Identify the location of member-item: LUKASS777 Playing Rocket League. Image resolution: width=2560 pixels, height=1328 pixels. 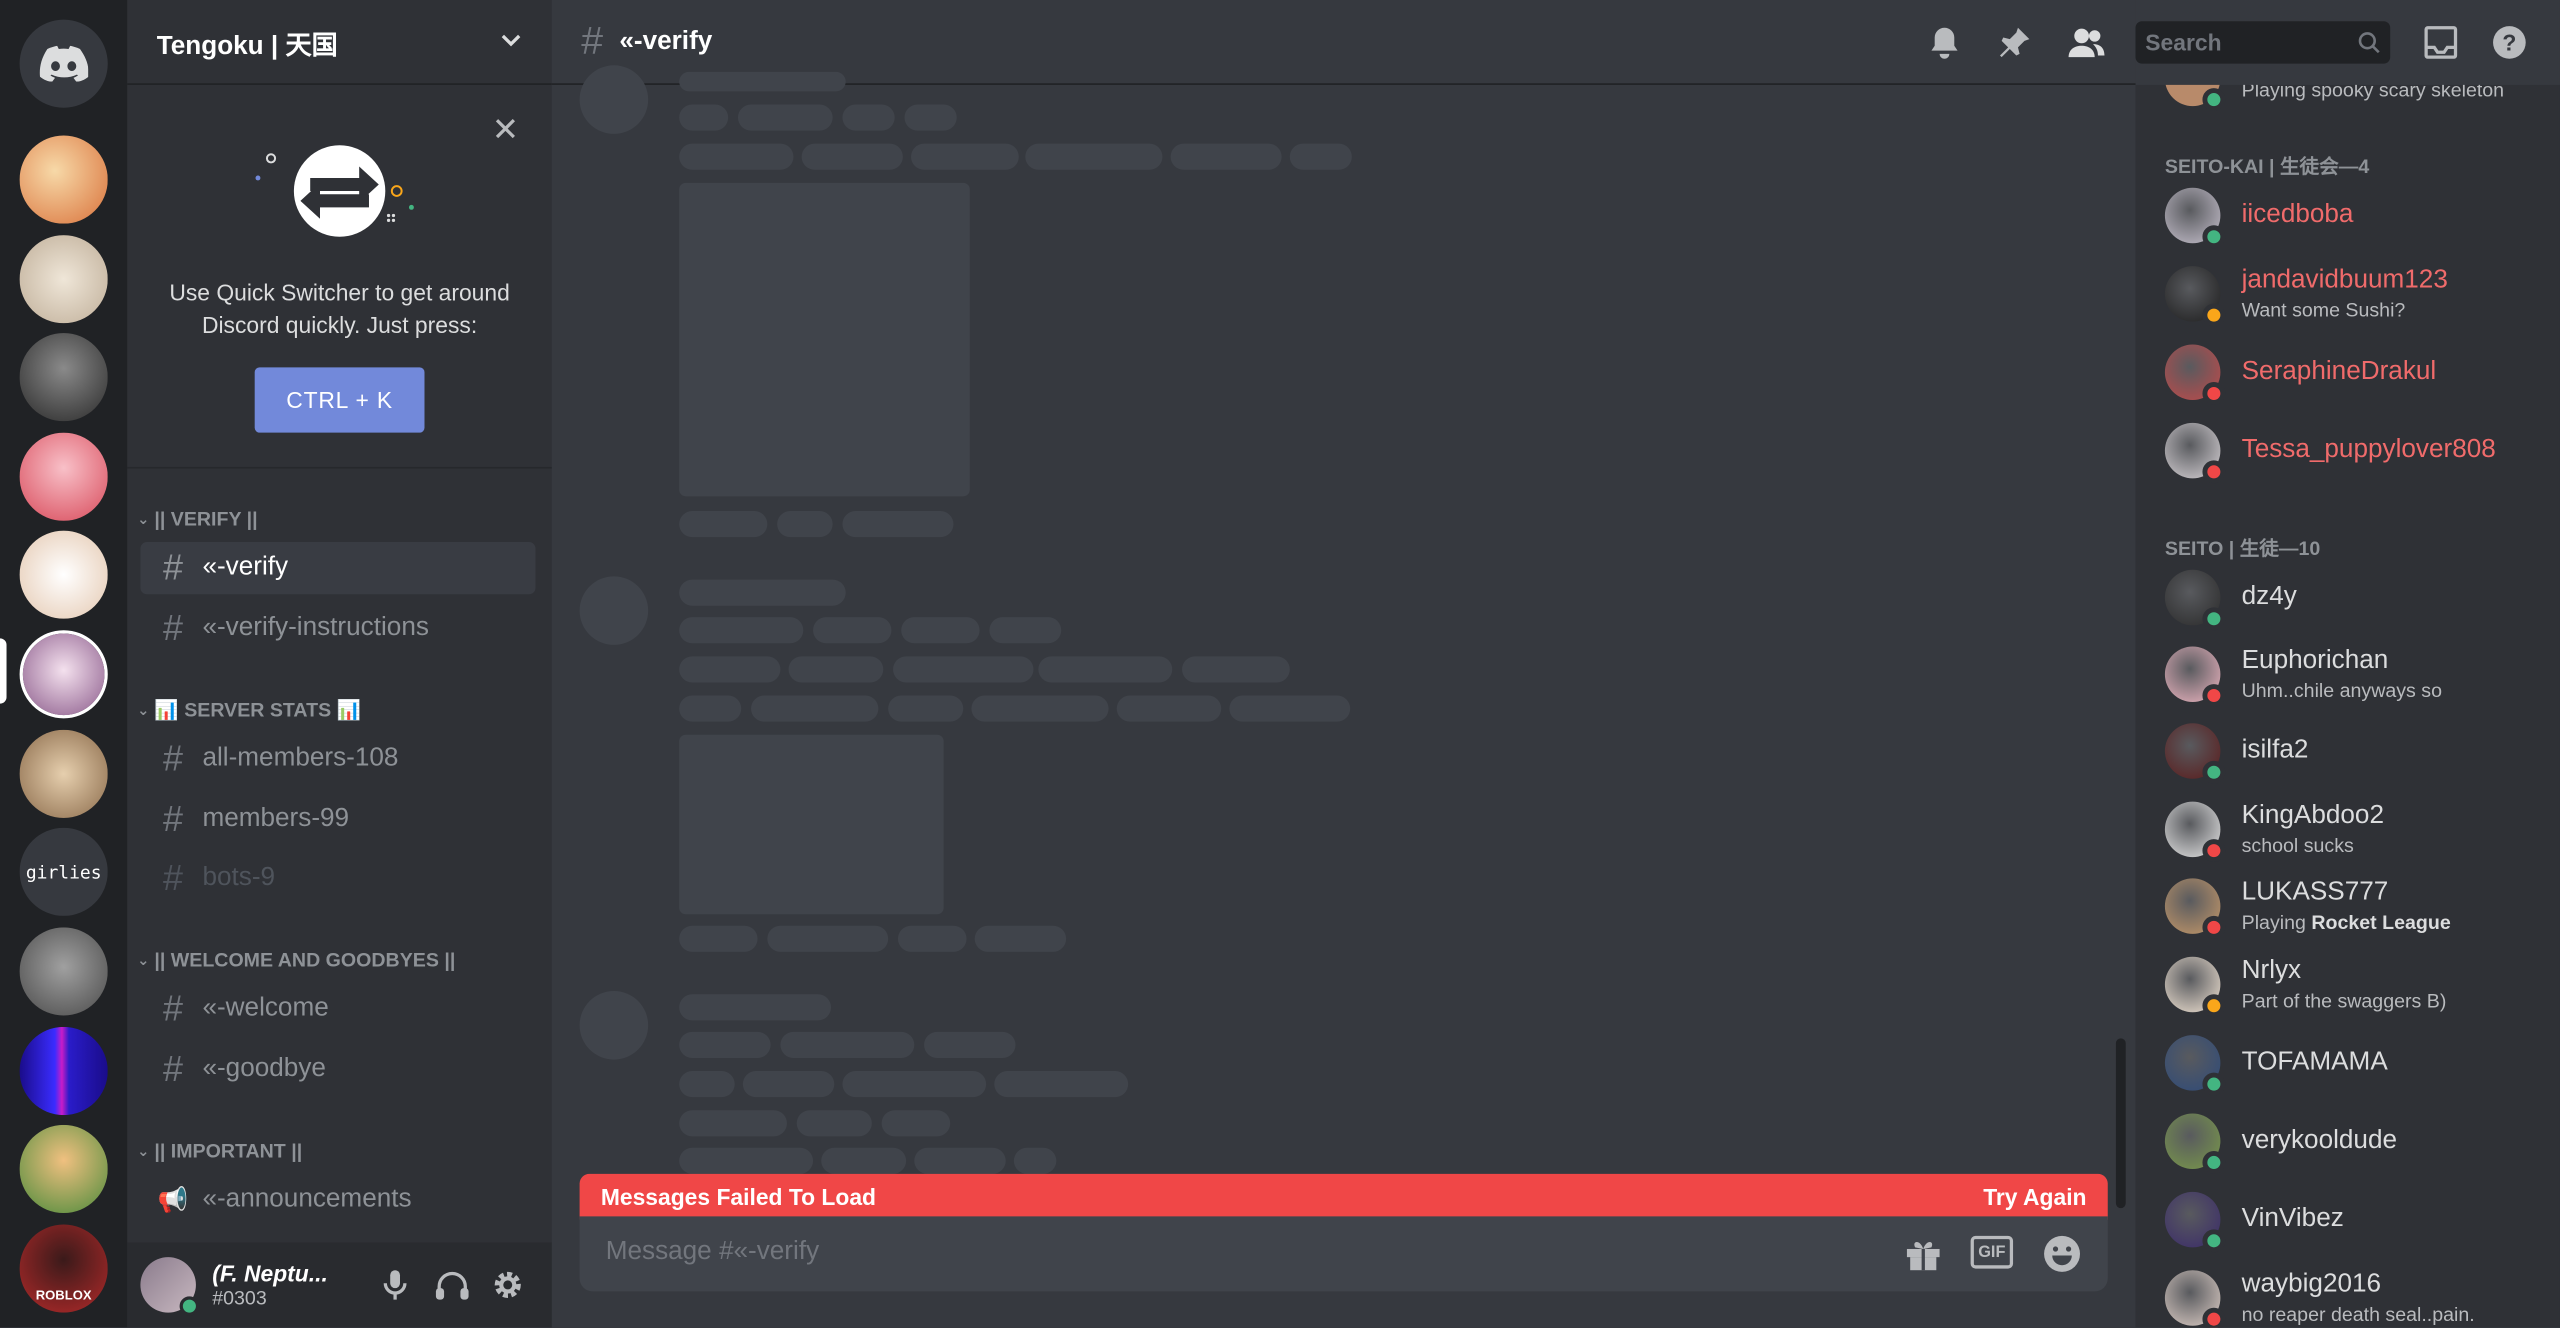
(2357, 907).